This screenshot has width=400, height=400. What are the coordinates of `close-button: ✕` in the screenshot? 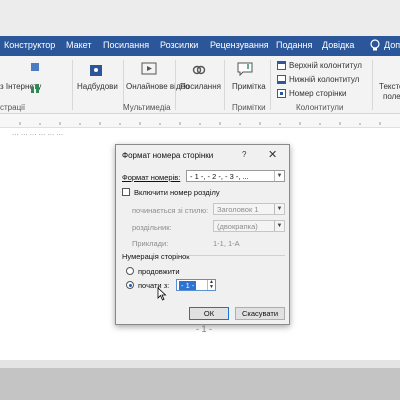 It's located at (272, 154).